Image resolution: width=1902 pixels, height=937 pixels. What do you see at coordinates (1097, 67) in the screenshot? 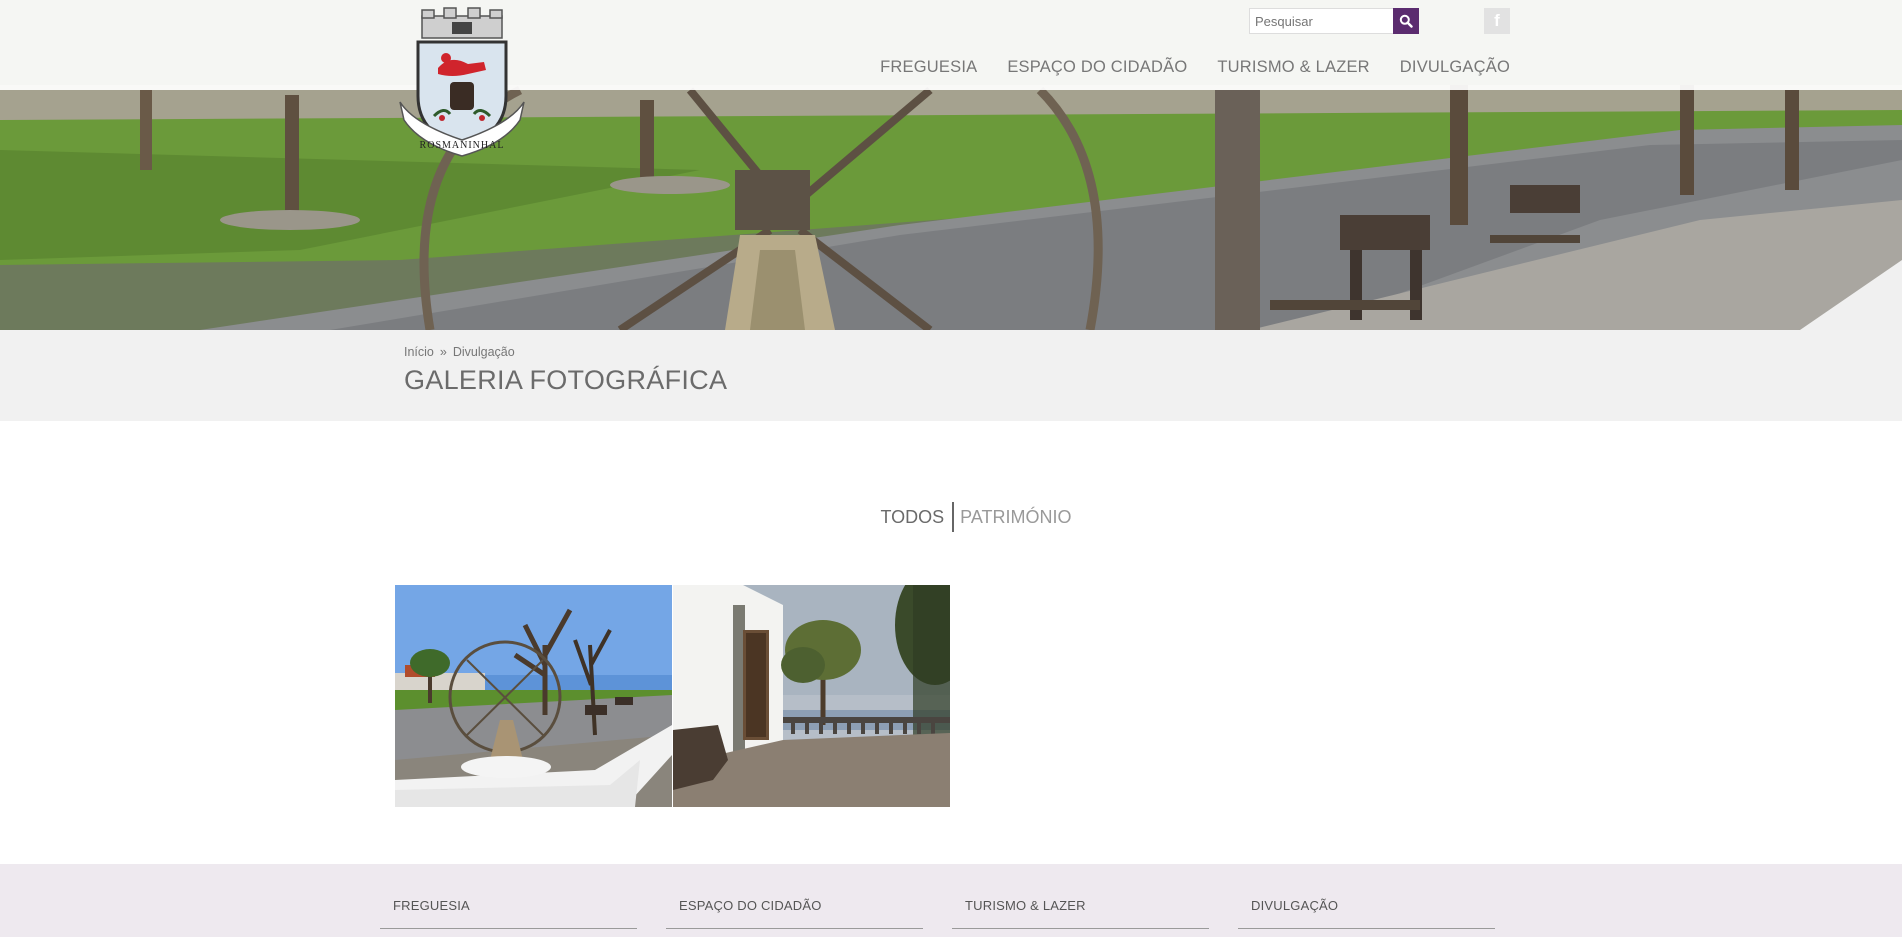
I see `nav-item-espaco-cidadao: ESPAÇO DO CIDADÃO` at bounding box center [1097, 67].